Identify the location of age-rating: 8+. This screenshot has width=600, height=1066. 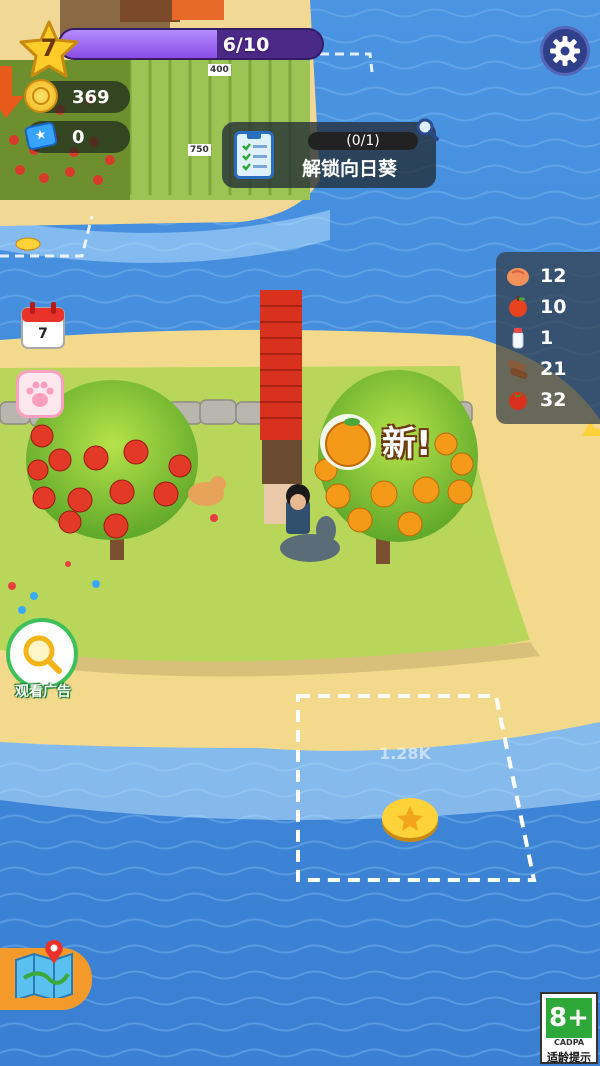
(569, 1018).